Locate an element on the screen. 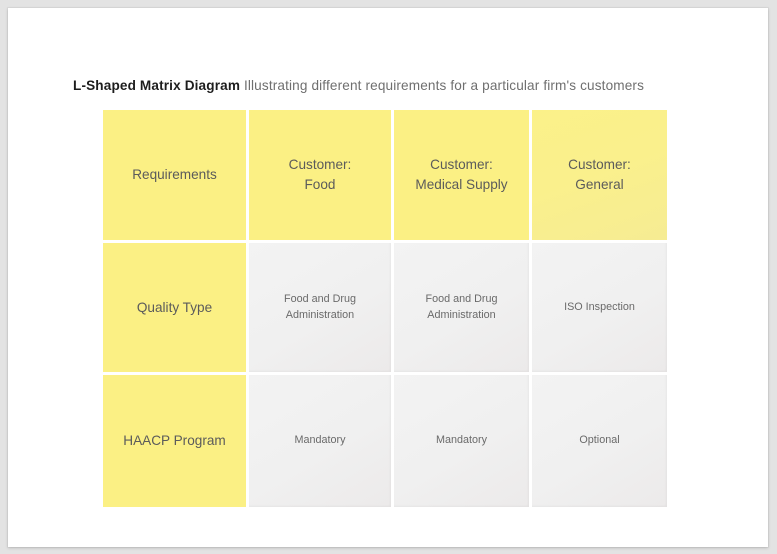  matrix-cell-quality-type-medical-supply: Food and Drug Administration is located at coordinates (461, 307).